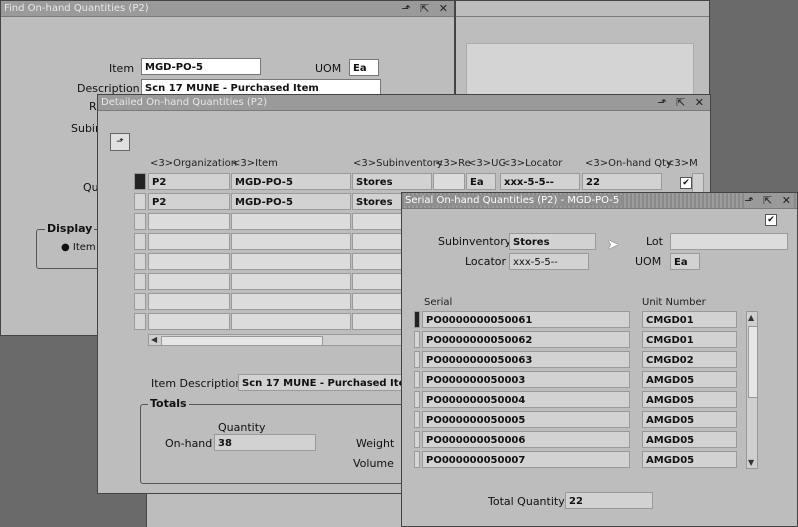 The width and height of the screenshot is (798, 527). What do you see at coordinates (526, 419) in the screenshot?
I see `serial-cell: PO000000050005` at bounding box center [526, 419].